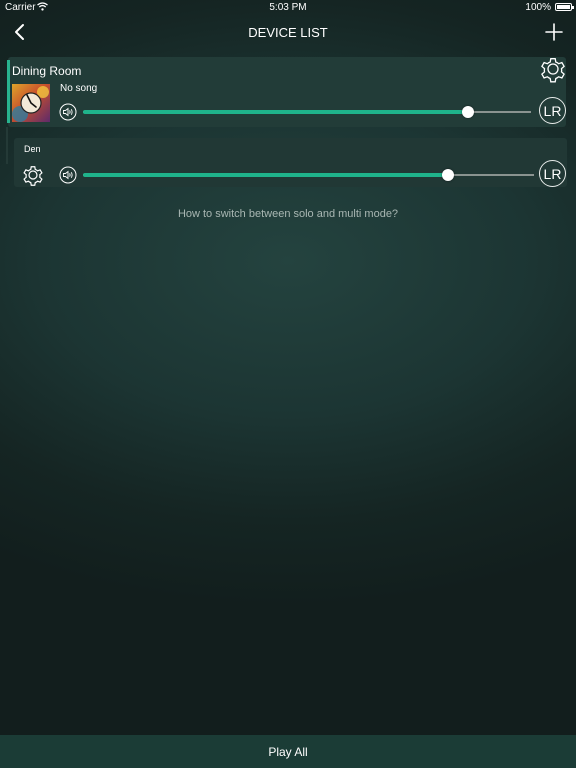 Image resolution: width=576 pixels, height=768 pixels. What do you see at coordinates (31, 103) in the screenshot?
I see `album-art` at bounding box center [31, 103].